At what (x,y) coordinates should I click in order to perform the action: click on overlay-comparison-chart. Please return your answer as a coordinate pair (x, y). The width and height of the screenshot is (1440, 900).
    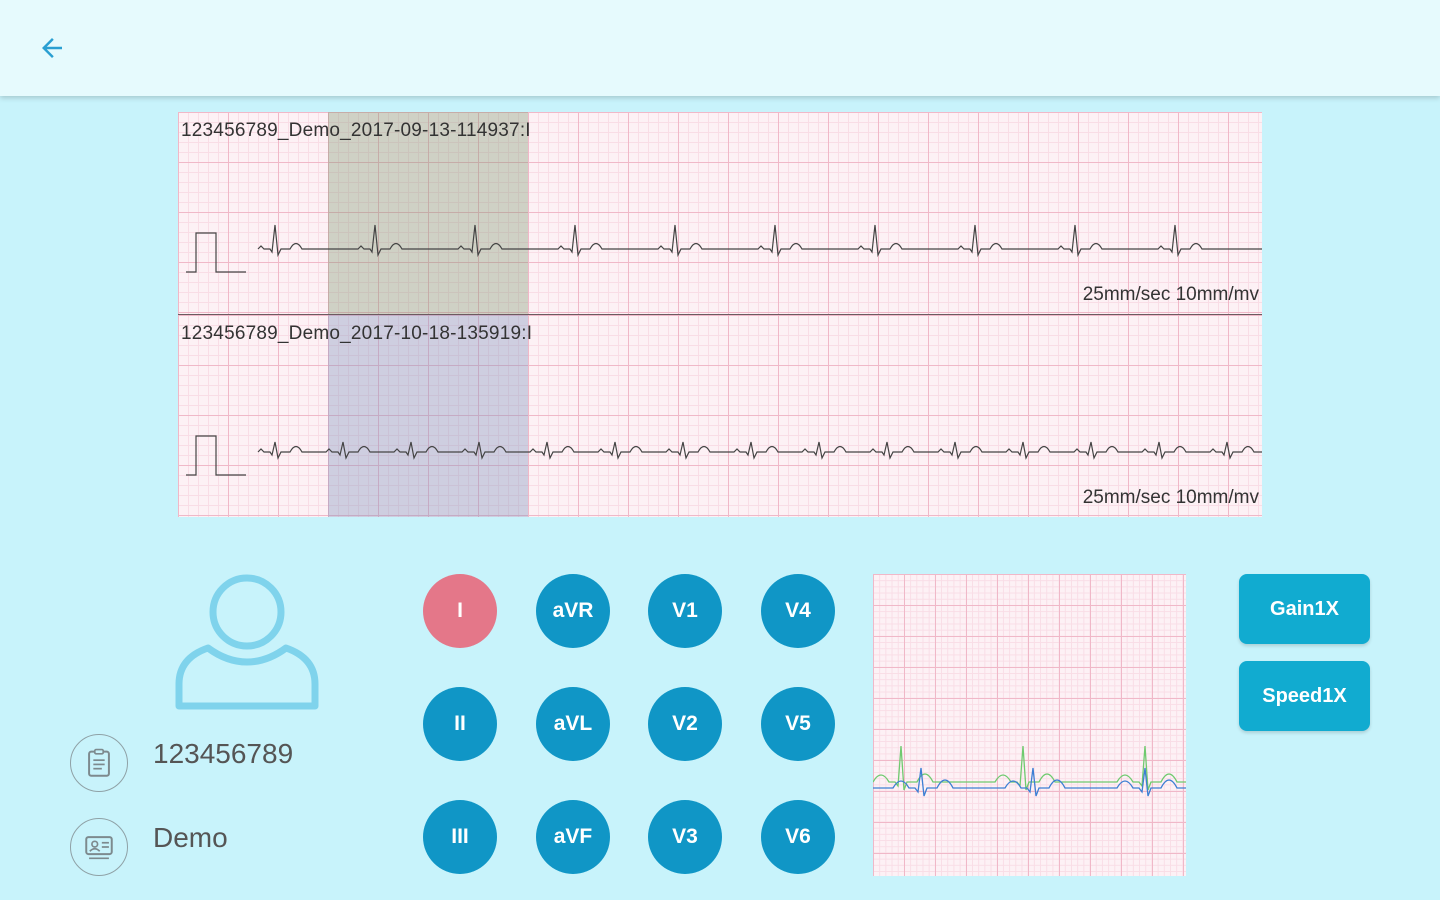
    Looking at the image, I should click on (1029, 725).